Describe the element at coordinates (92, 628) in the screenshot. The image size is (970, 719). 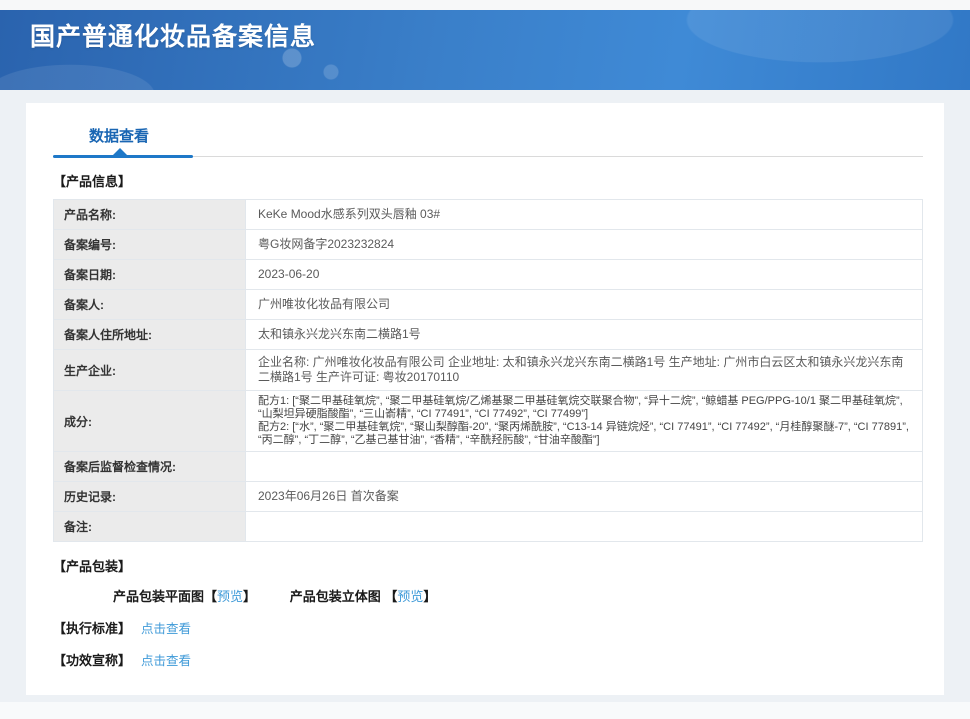
I see `section-title-standard: 【执行标准】` at that location.